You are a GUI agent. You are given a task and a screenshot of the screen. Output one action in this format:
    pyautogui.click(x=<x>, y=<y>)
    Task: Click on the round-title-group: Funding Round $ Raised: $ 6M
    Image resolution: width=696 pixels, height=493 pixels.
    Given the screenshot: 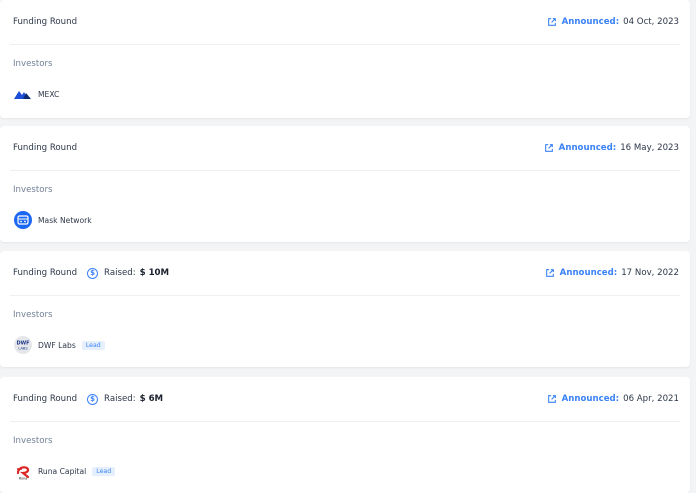 What is the action you would take?
    pyautogui.click(x=88, y=399)
    